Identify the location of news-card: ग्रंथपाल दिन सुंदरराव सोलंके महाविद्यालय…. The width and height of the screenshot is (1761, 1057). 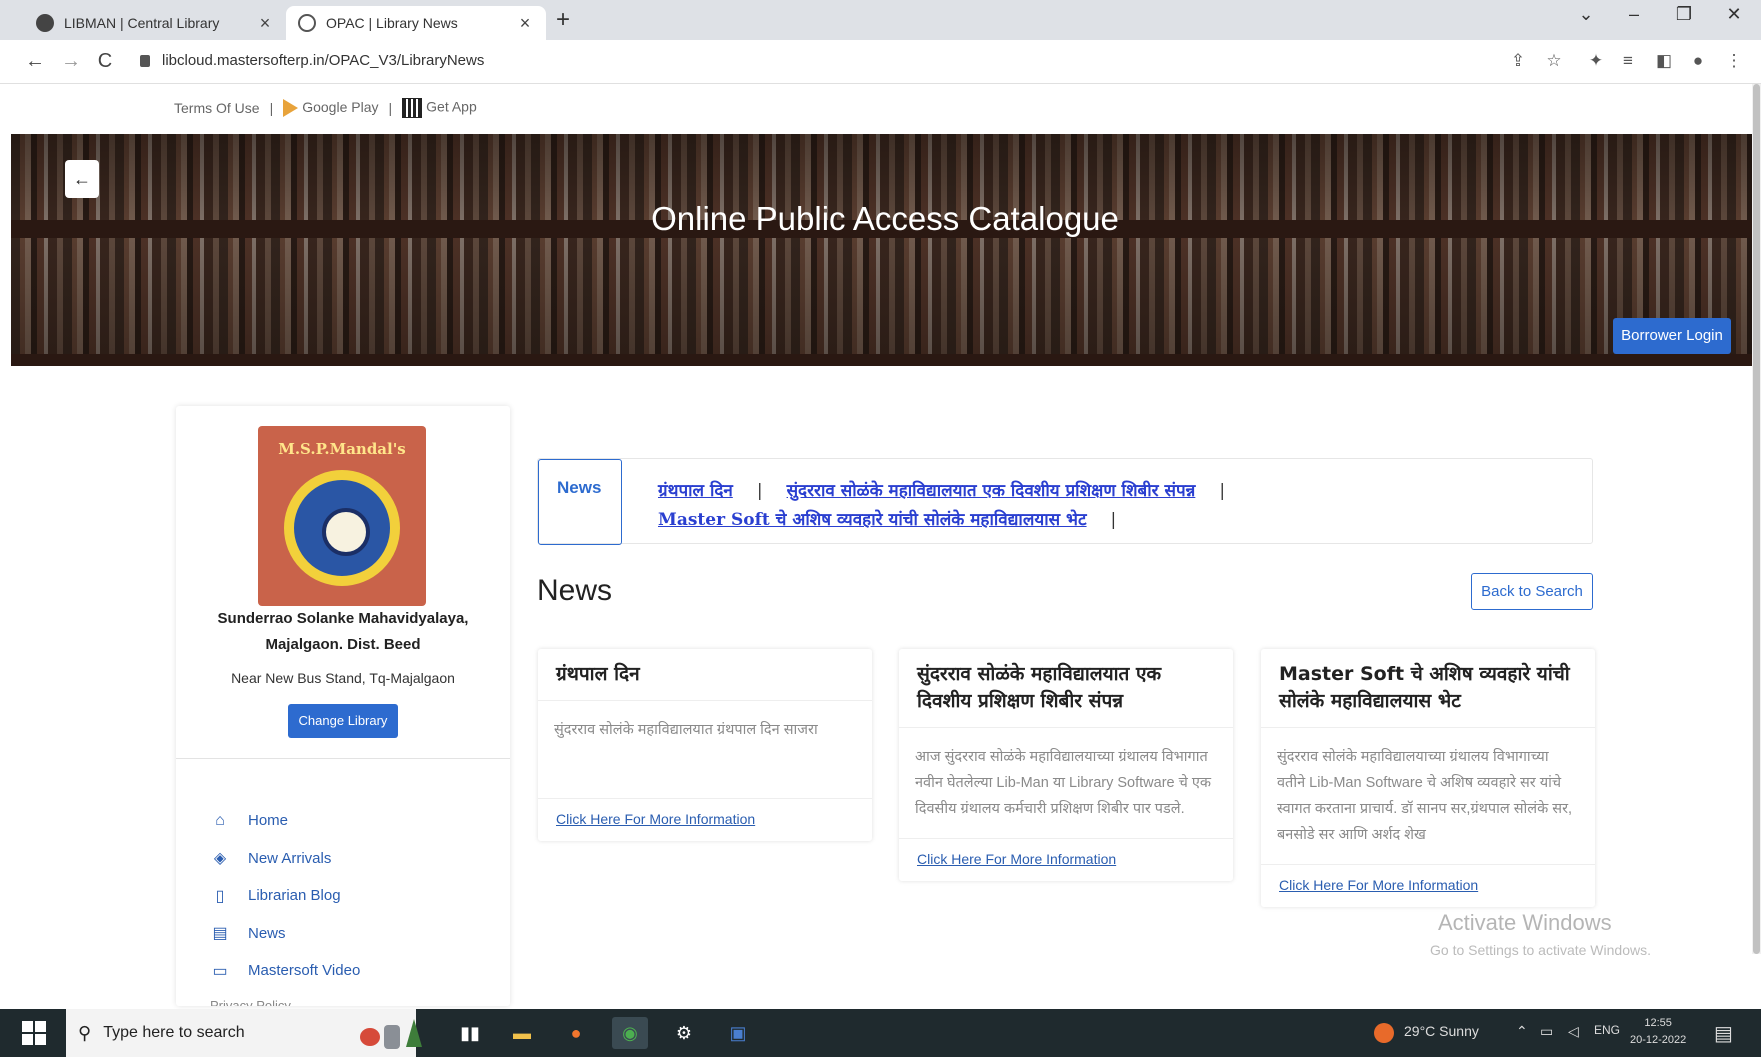
(705, 745).